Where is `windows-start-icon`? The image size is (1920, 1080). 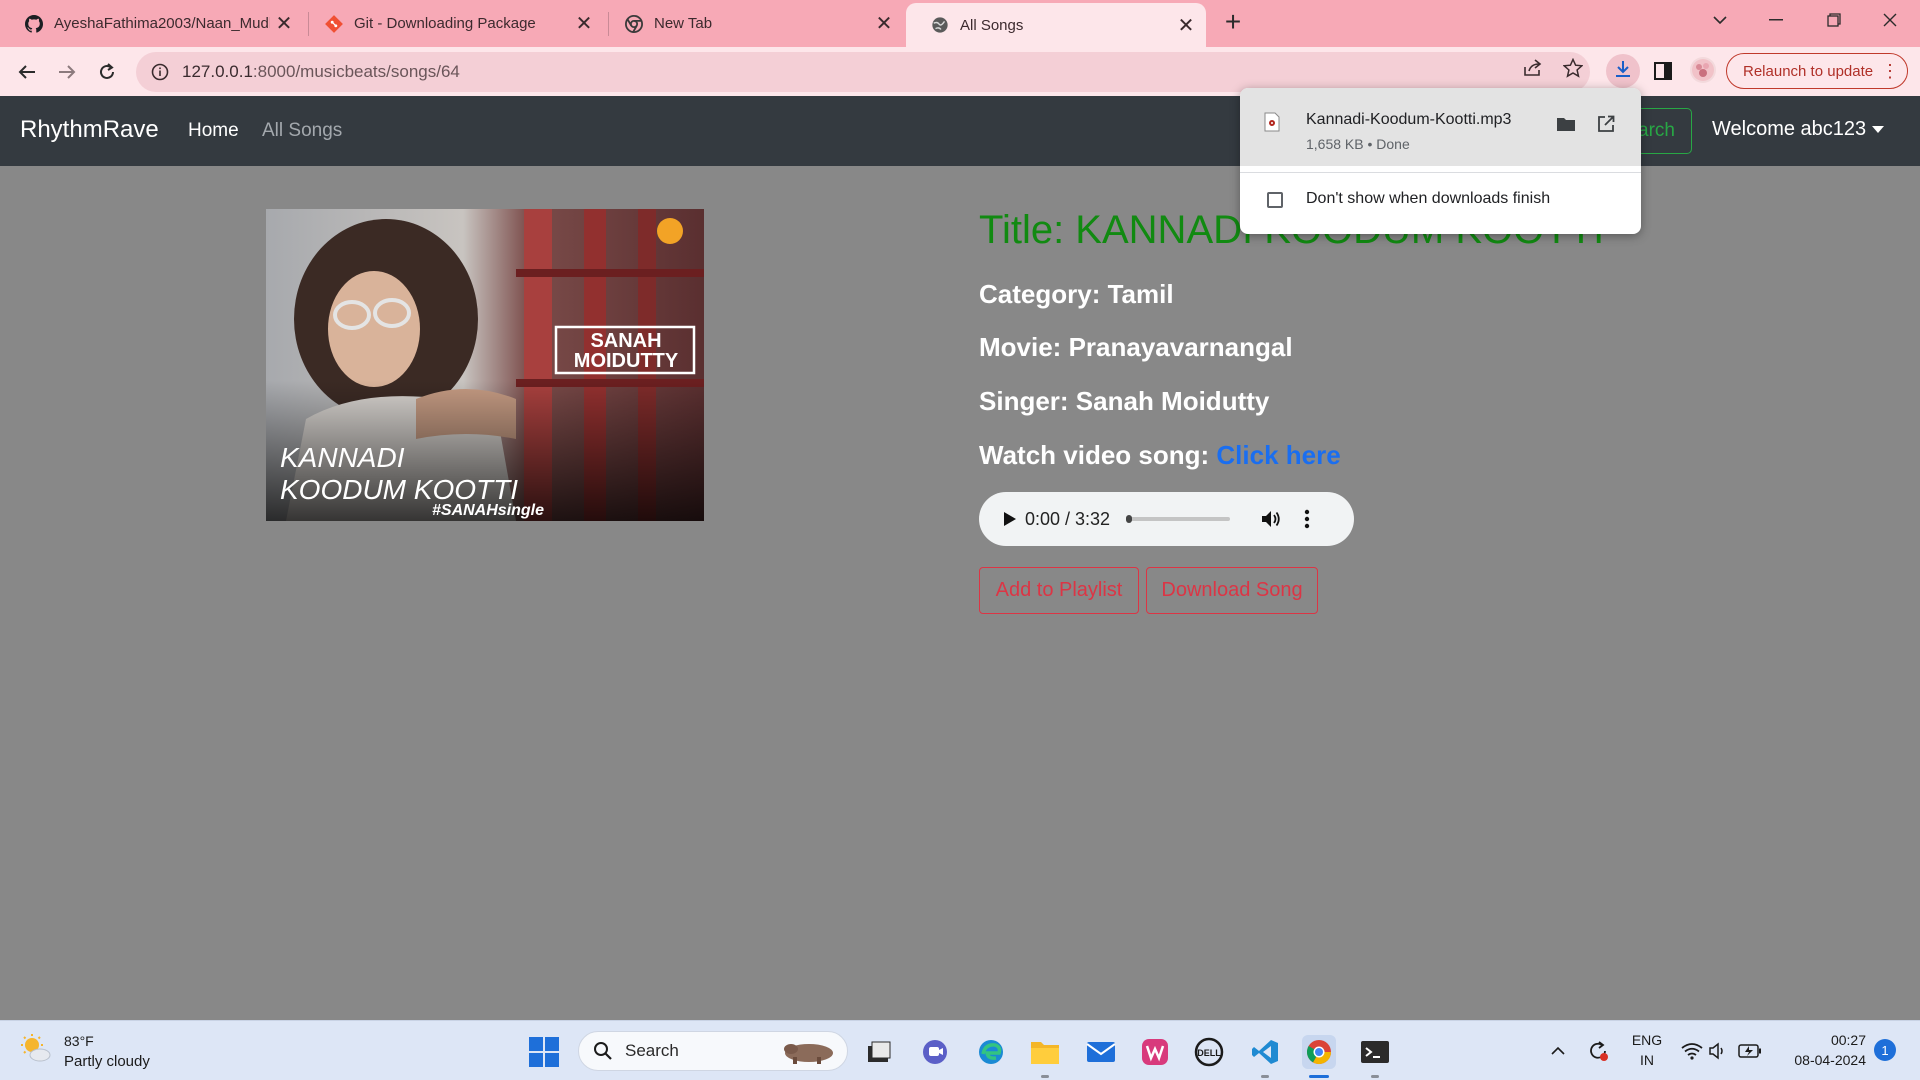 windows-start-icon is located at coordinates (544, 1052).